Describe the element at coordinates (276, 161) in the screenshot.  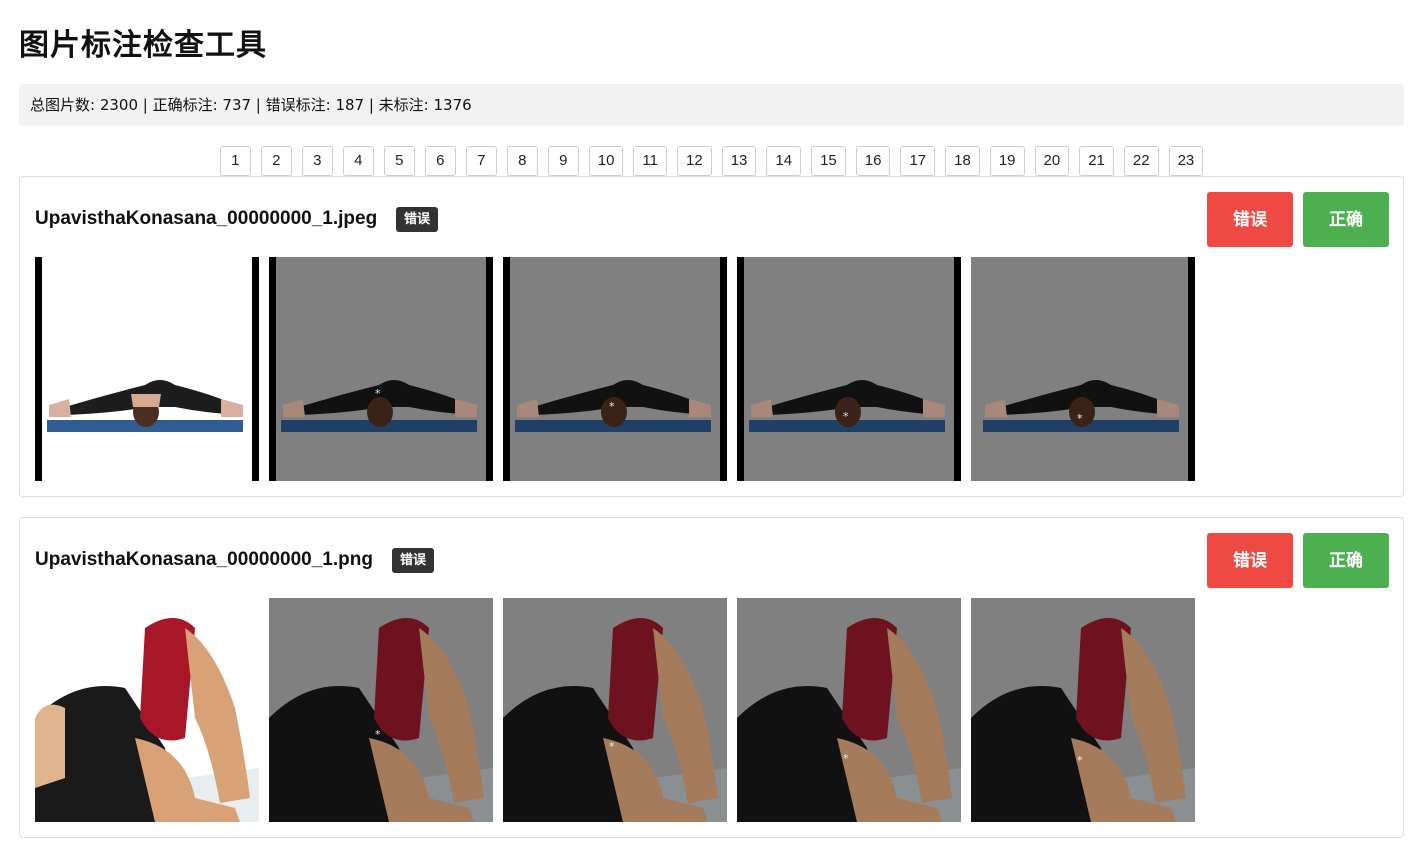
I see `page-button: 2` at that location.